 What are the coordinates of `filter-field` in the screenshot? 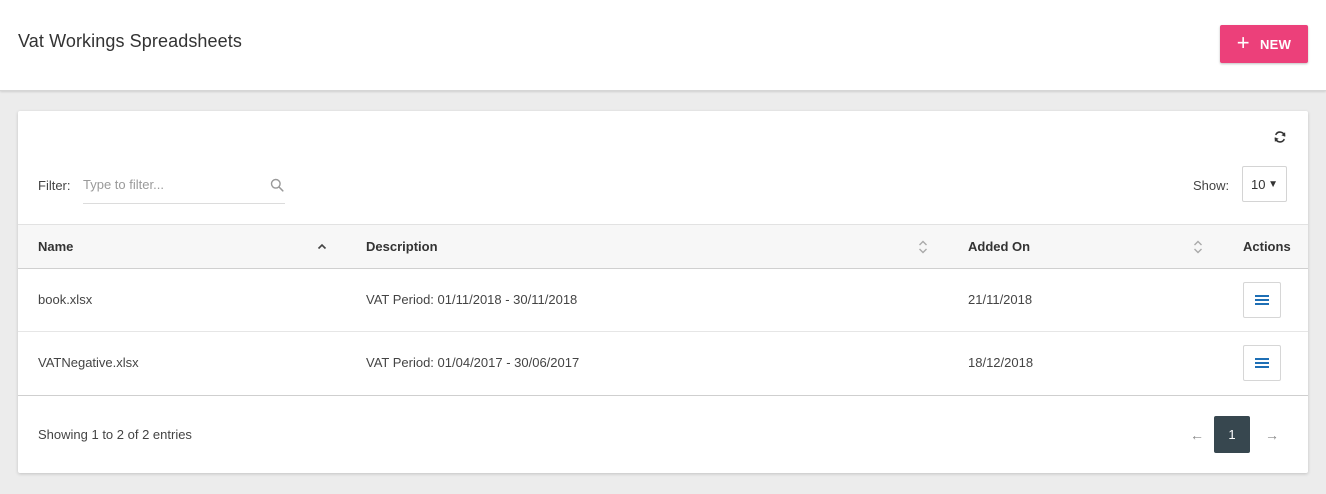 It's located at (184, 185).